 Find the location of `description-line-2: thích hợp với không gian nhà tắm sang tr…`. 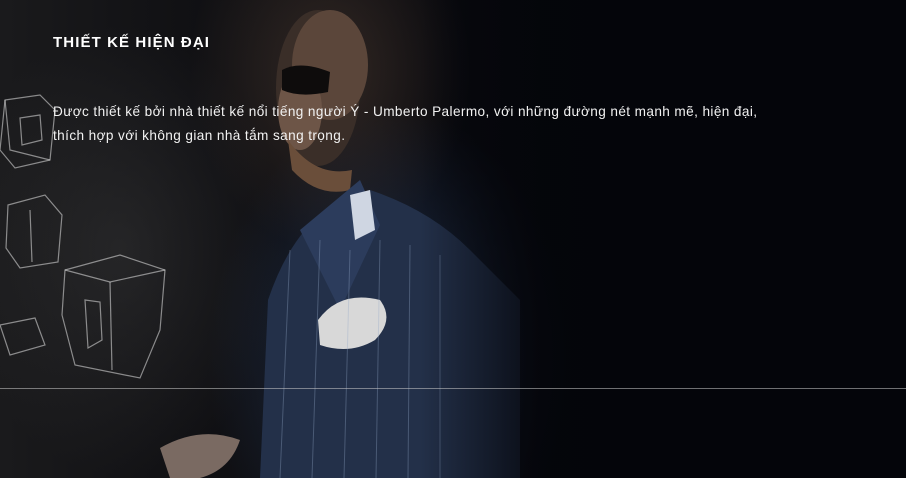

description-line-2: thích hợp với không gian nhà tắm sang tr… is located at coordinates (199, 135).